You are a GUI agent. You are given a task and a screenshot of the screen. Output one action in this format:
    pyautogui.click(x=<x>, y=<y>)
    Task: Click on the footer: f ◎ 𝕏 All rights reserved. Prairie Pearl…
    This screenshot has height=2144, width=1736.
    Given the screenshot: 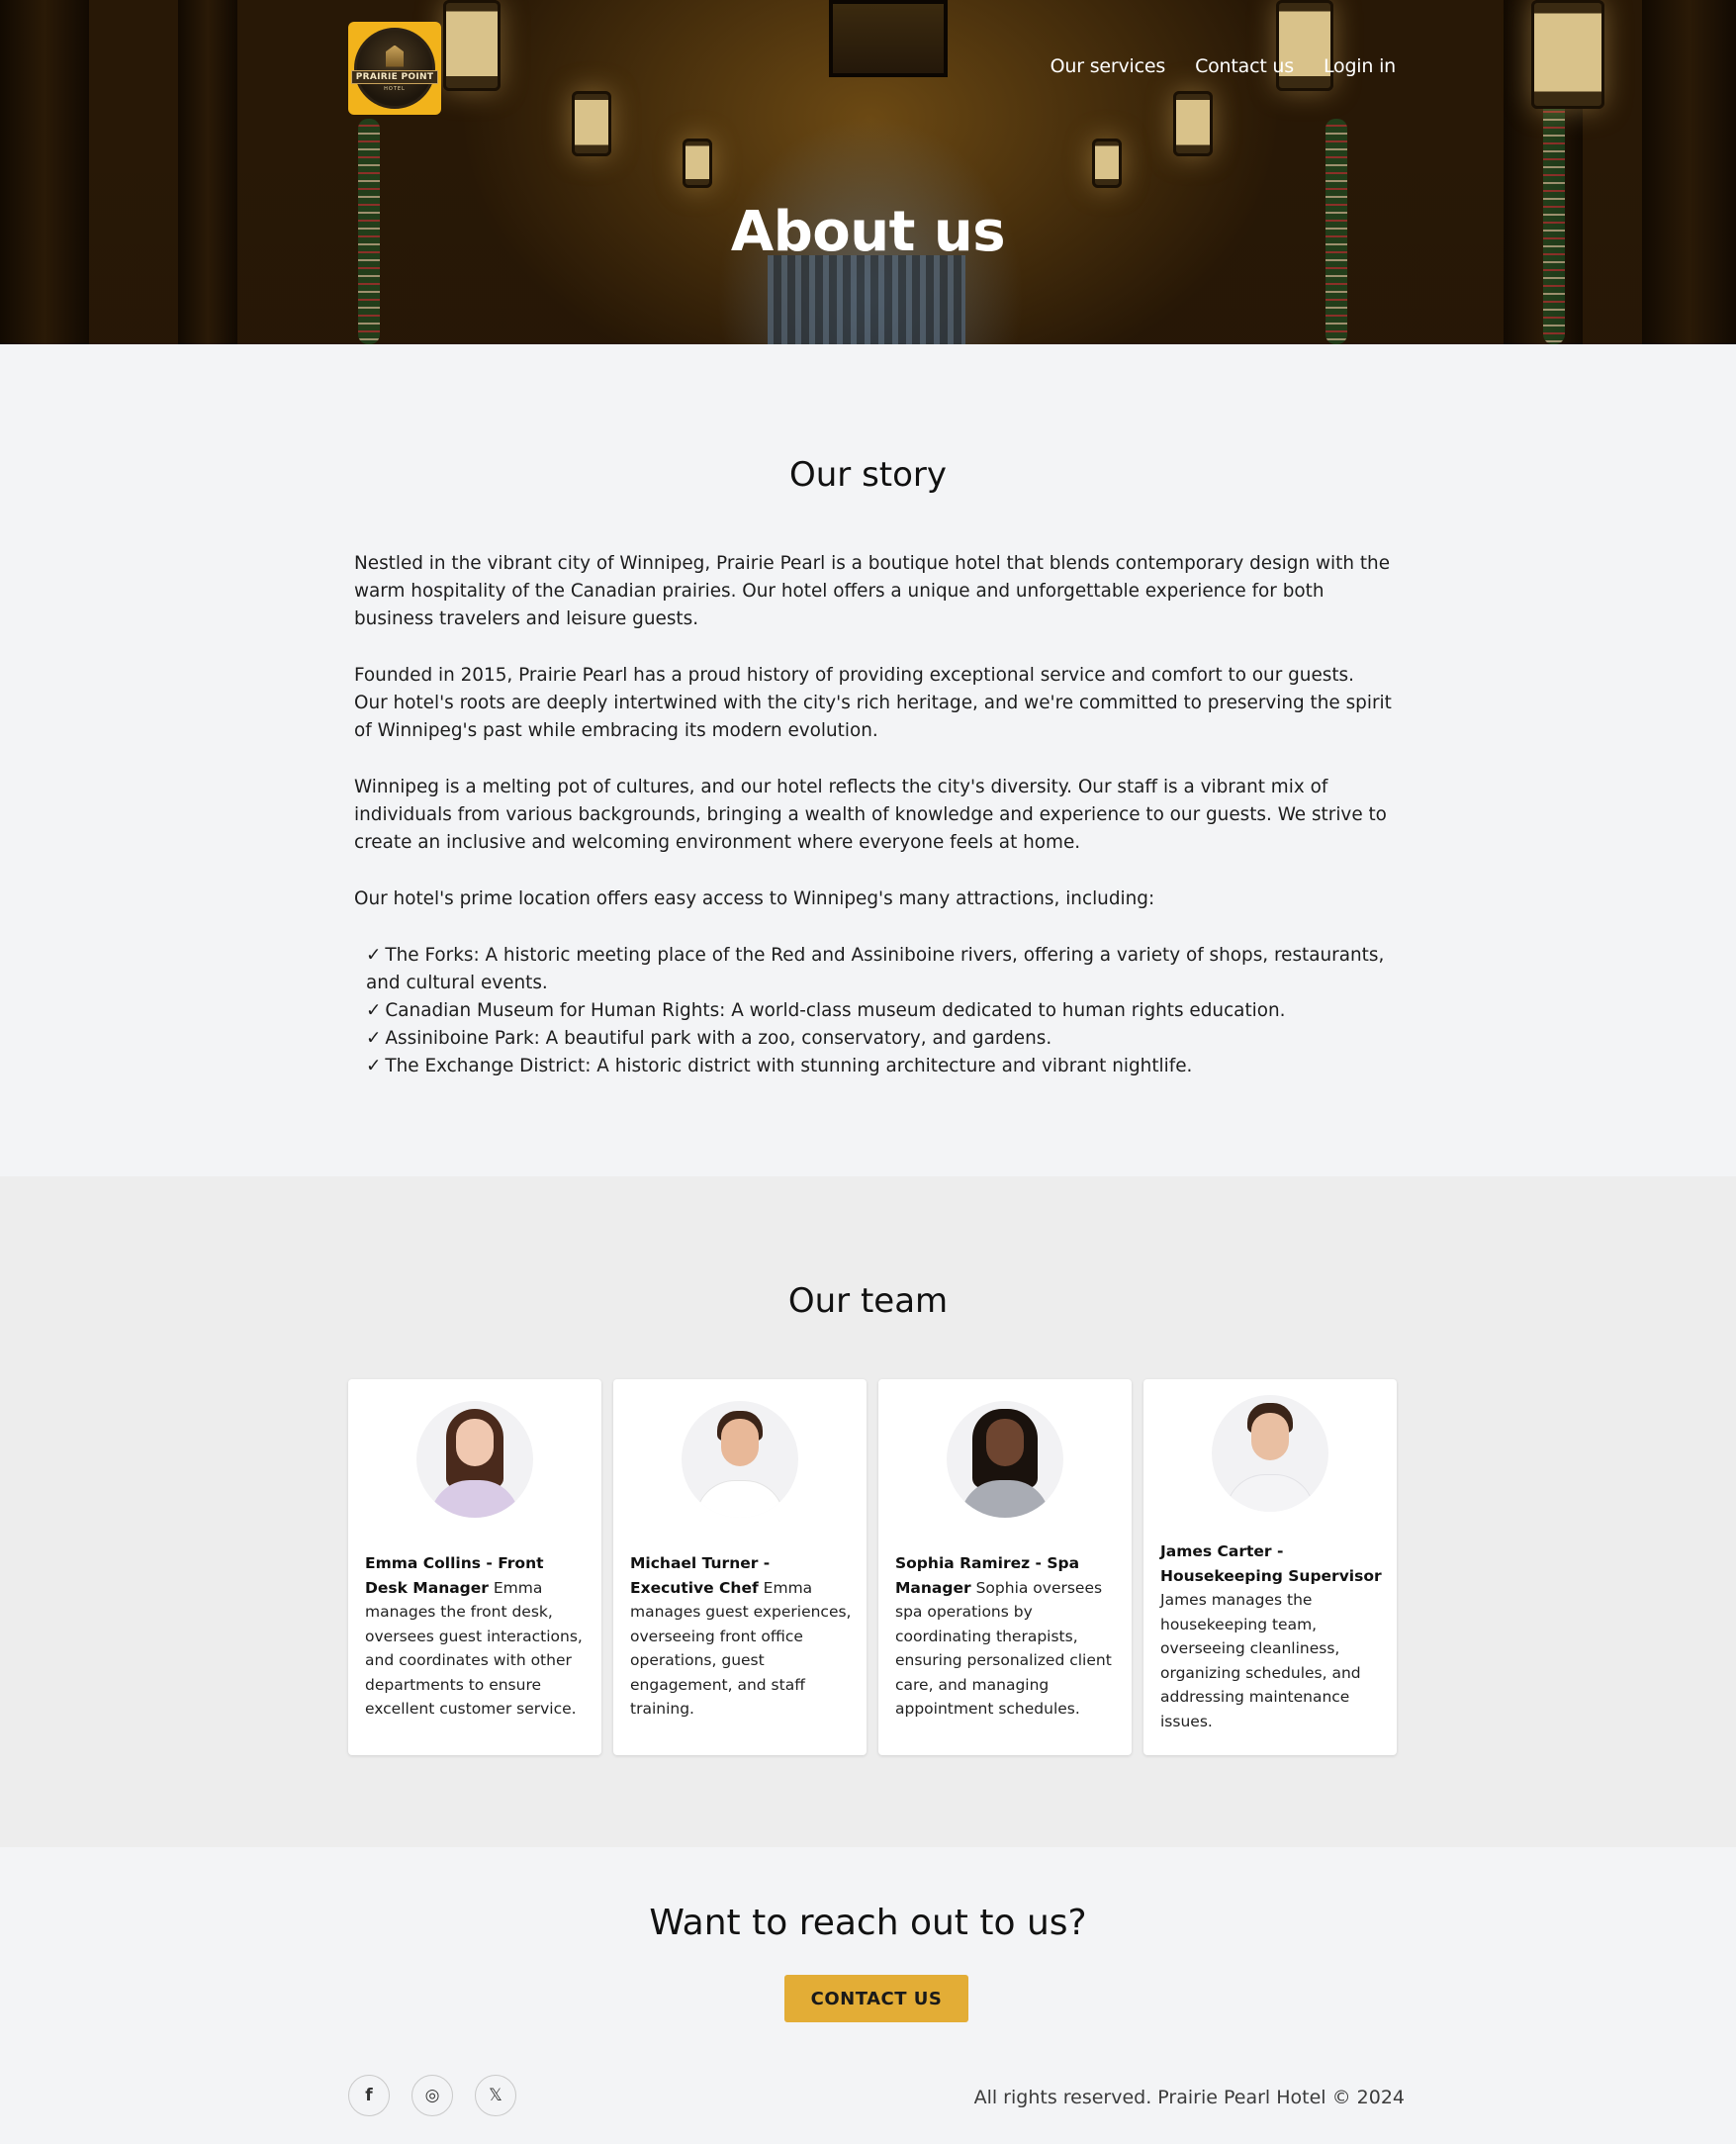 What is the action you would take?
    pyautogui.click(x=868, y=2091)
    